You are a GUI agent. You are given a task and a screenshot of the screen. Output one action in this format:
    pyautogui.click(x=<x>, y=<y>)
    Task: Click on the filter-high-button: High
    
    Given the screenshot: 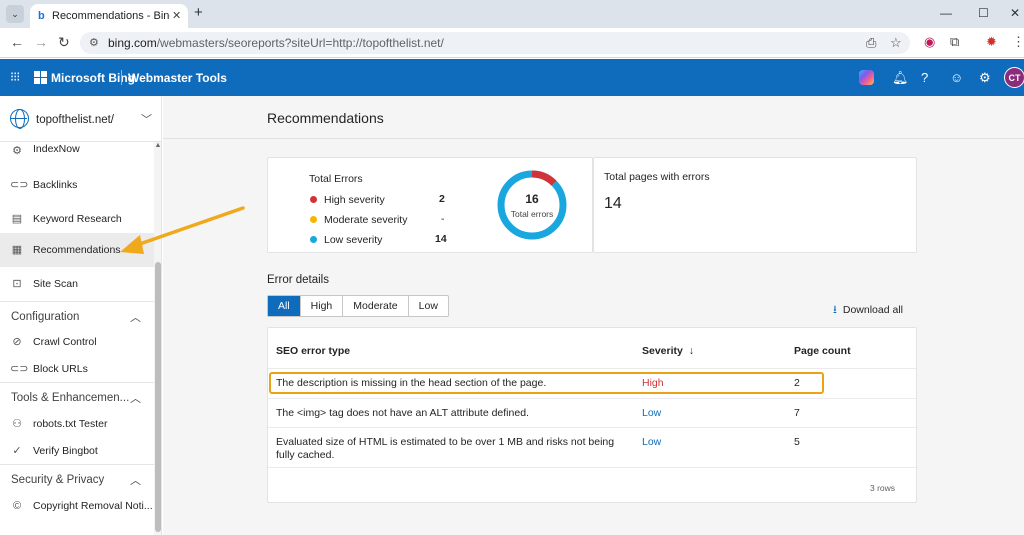 What is the action you would take?
    pyautogui.click(x=322, y=306)
    